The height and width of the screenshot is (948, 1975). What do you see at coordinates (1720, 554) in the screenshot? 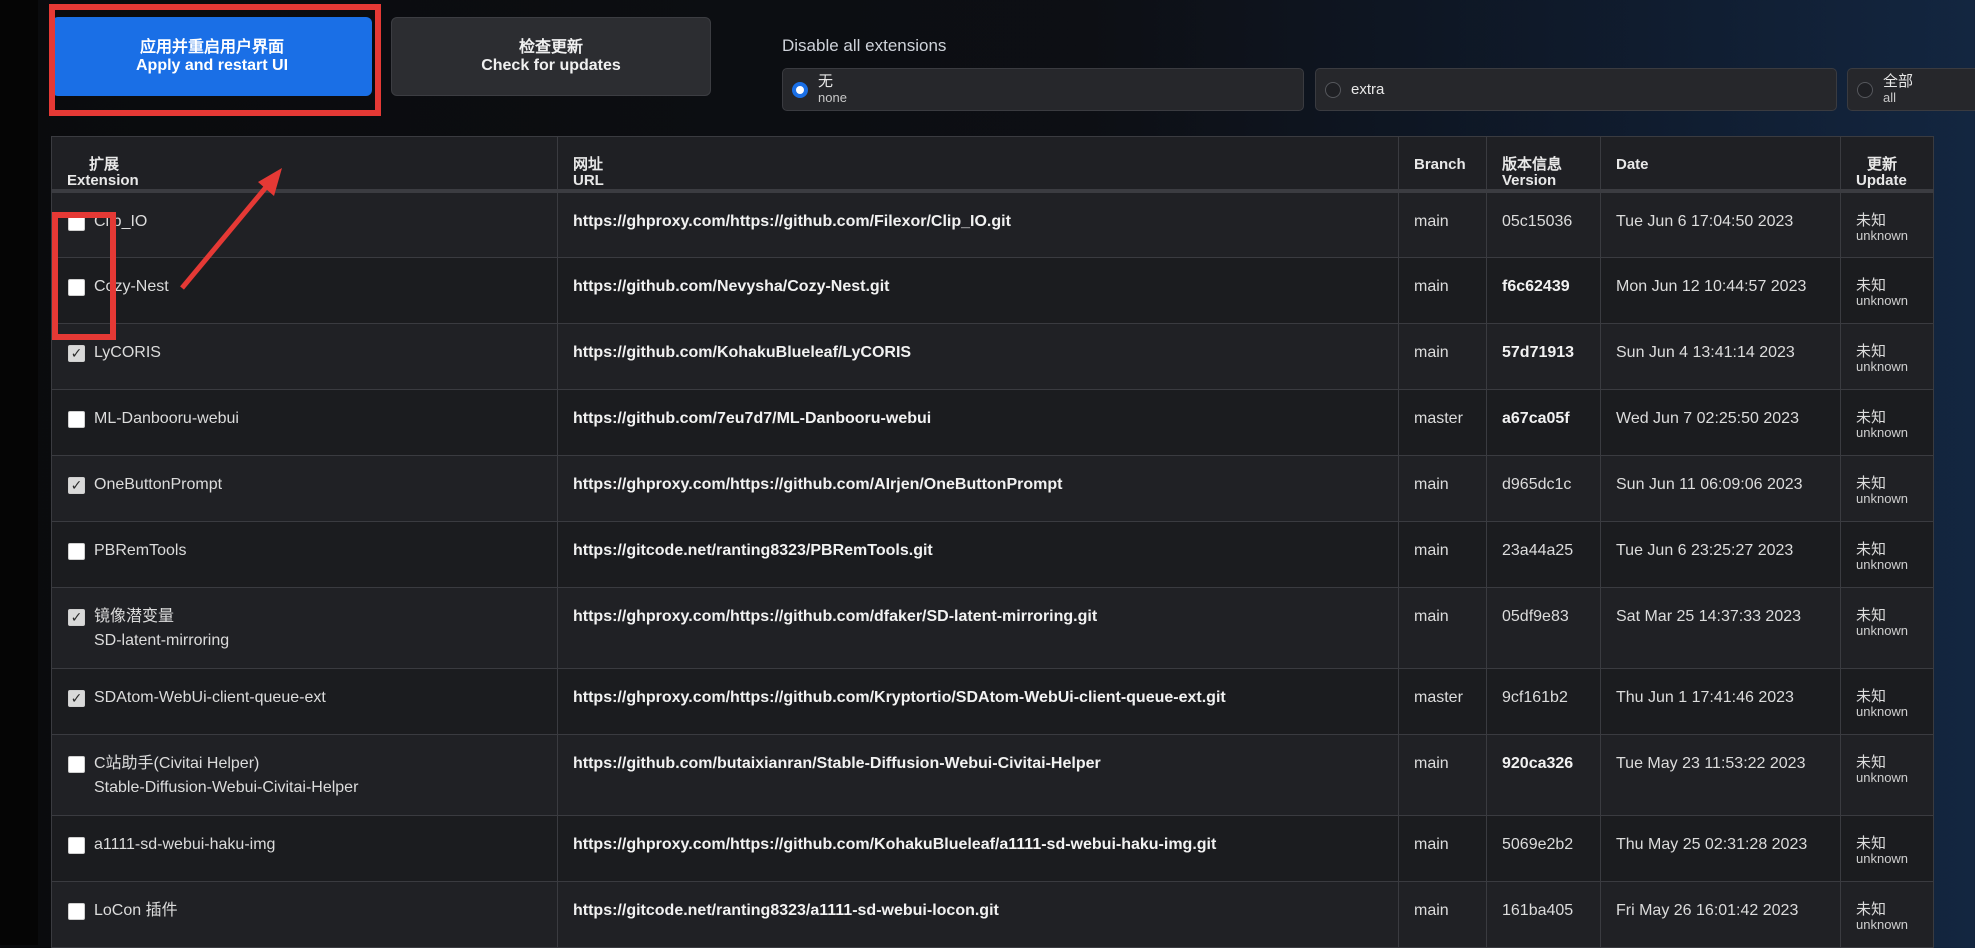
I see `cell-date: Tue Jun 6 23:25:27 2023` at bounding box center [1720, 554].